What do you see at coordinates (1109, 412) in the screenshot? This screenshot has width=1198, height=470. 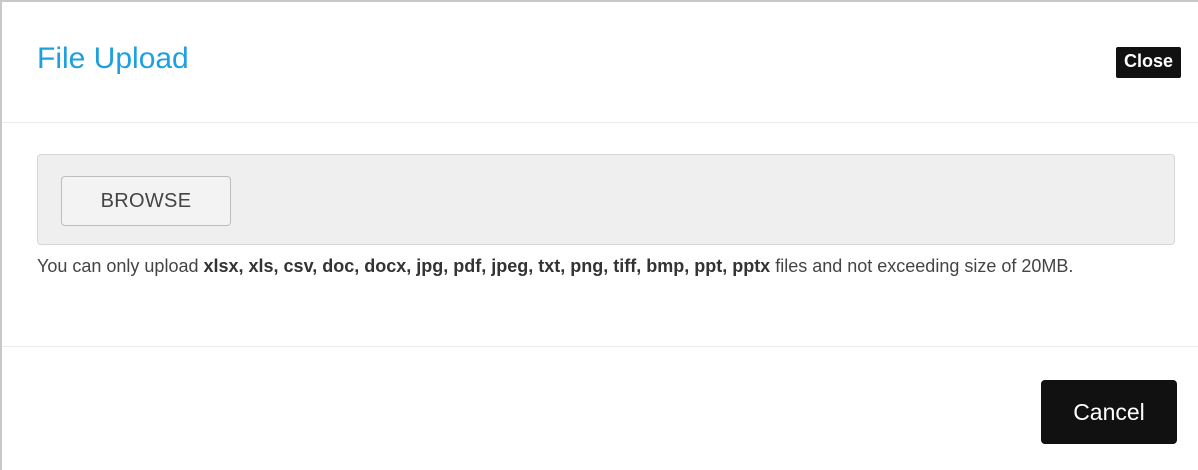 I see `cancel-button: Cancel` at bounding box center [1109, 412].